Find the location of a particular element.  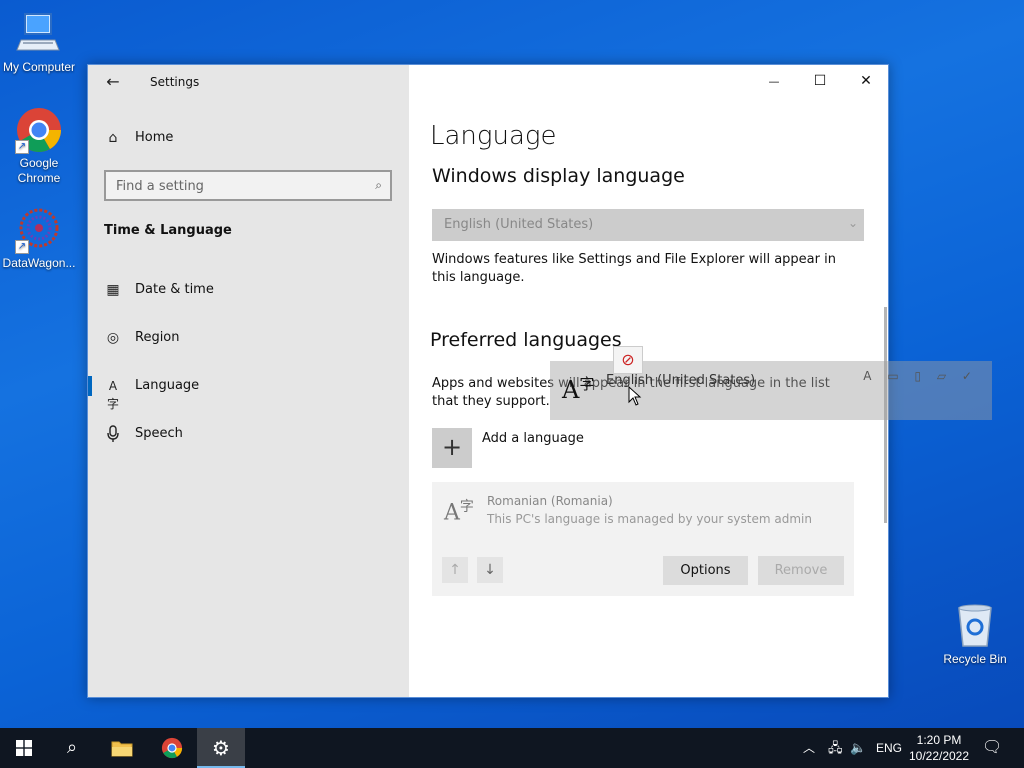

desktop-icon-label: Recycle Bin is located at coordinates (975, 659).